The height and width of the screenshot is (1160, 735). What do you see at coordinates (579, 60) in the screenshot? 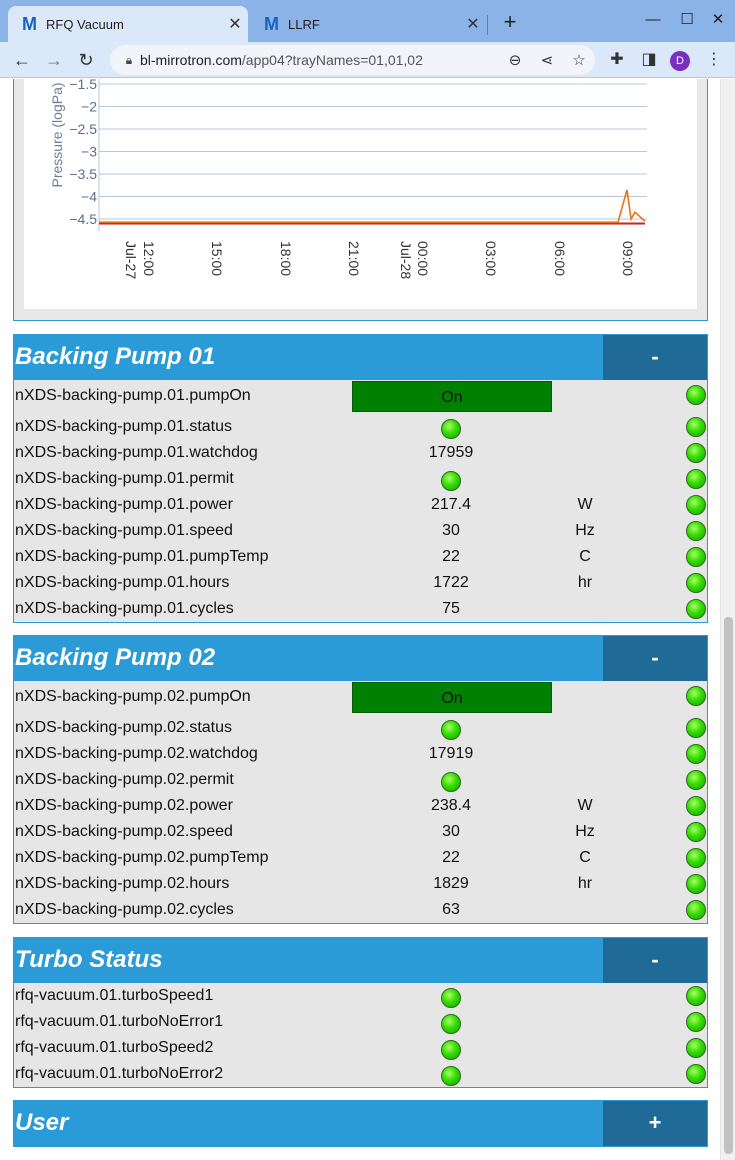
I see `bookmark-star-icon: ☆` at bounding box center [579, 60].